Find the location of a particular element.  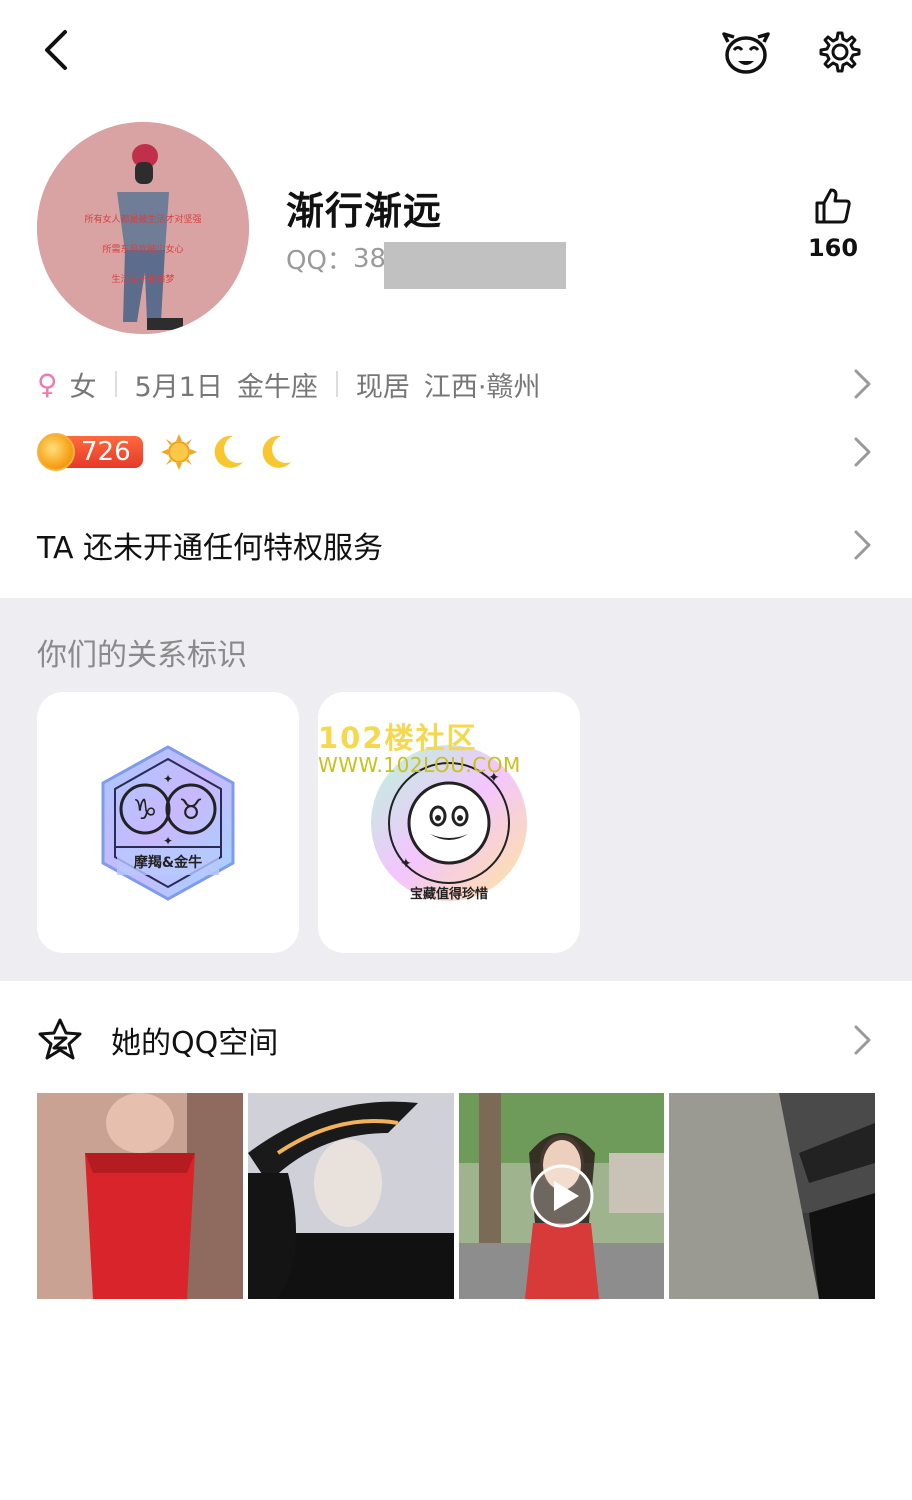

site-watermark: 102楼社区 WWW.102LOU.COM is located at coordinates (419, 749).